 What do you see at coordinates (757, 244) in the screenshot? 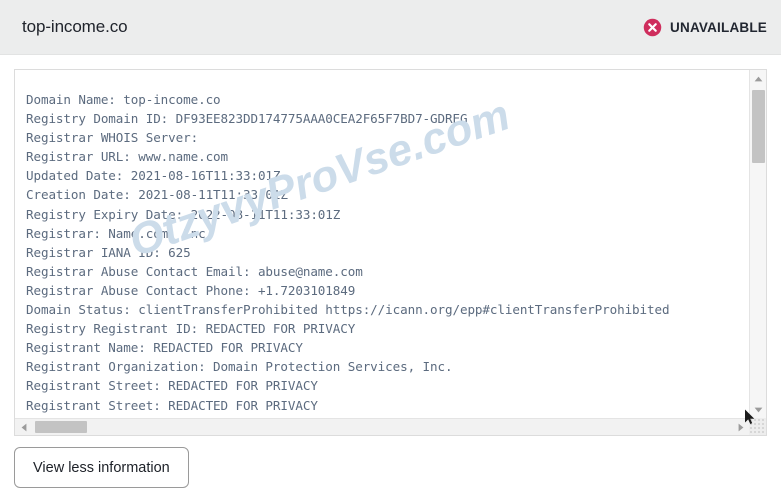
I see `vertical-scrollbar` at bounding box center [757, 244].